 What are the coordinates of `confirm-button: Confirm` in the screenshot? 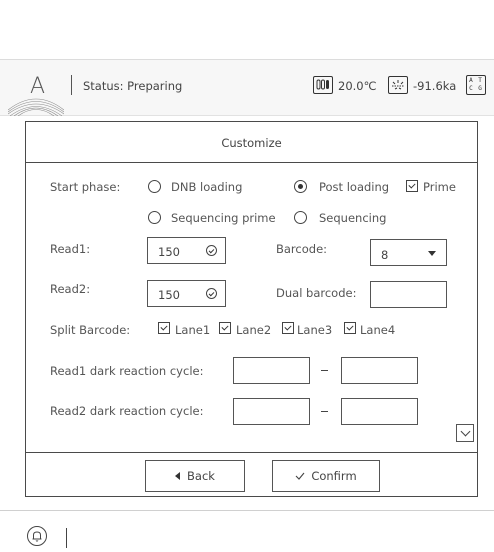 It's located at (326, 476).